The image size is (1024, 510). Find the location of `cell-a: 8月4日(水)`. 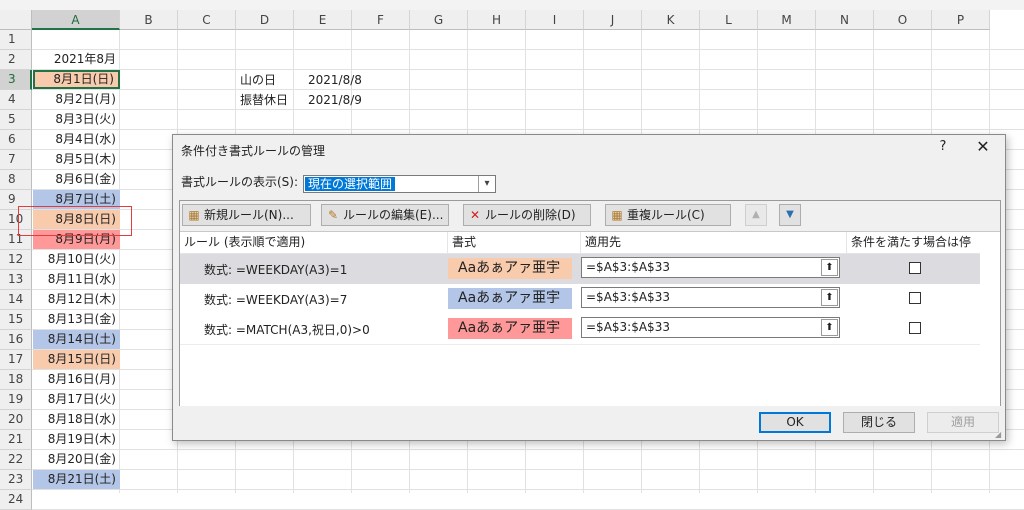

cell-a: 8月4日(水) is located at coordinates (76, 139).